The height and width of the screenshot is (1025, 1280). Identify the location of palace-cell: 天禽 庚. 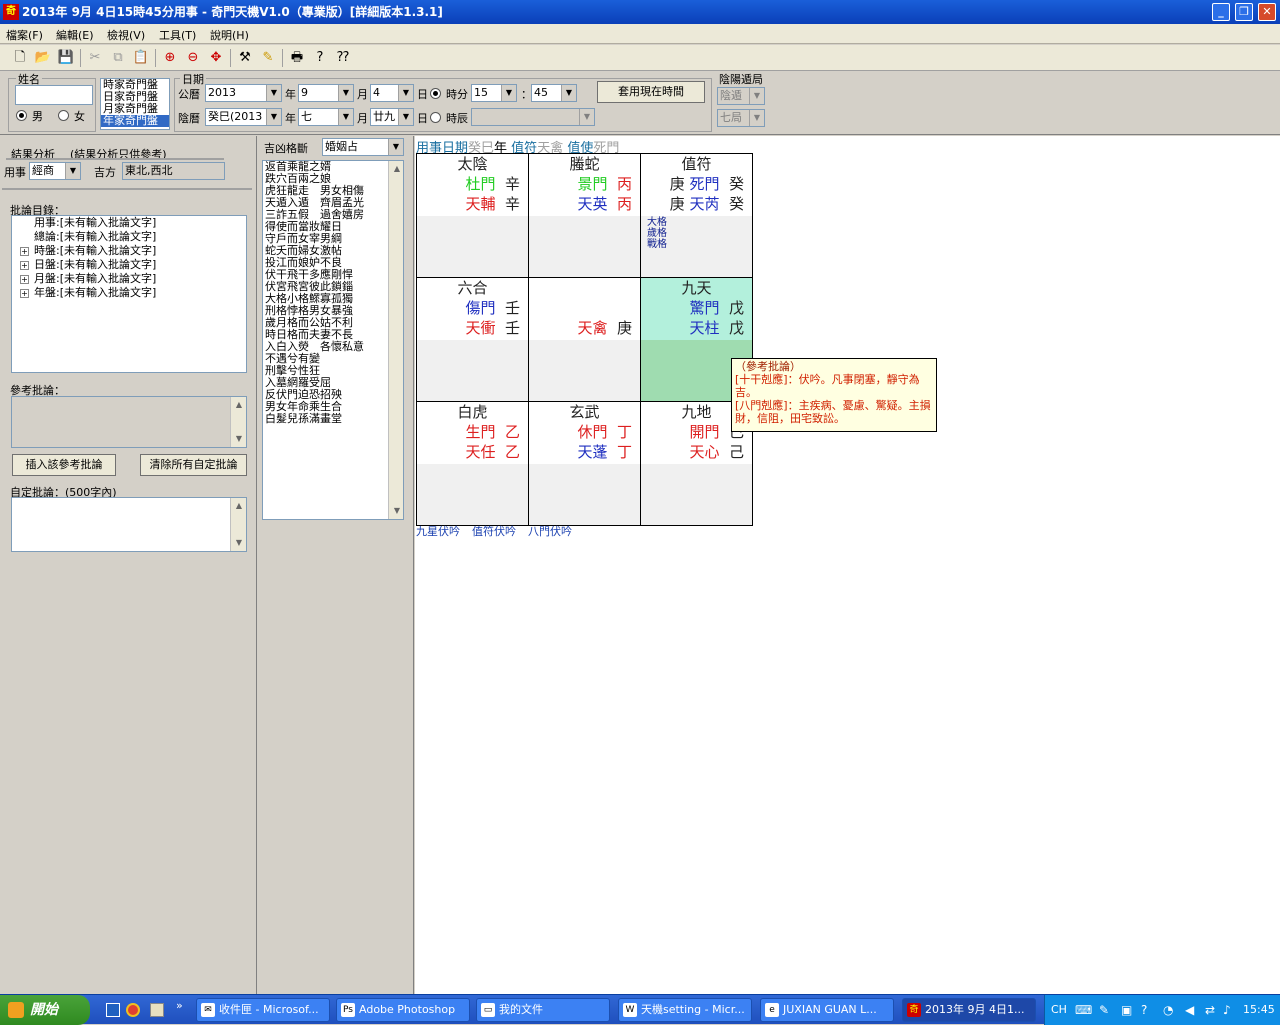
(585, 340).